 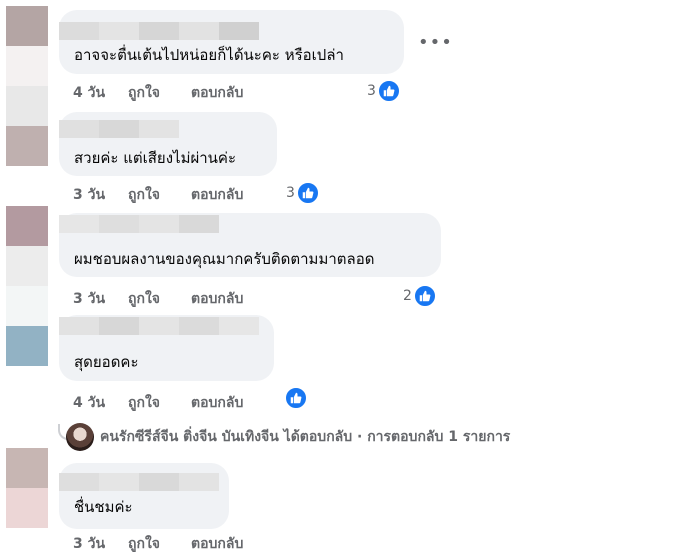 What do you see at coordinates (168, 144) in the screenshot?
I see `comment-bubble: สวยค่ะ แต่เสียงไม่ผ่านค่ะ` at bounding box center [168, 144].